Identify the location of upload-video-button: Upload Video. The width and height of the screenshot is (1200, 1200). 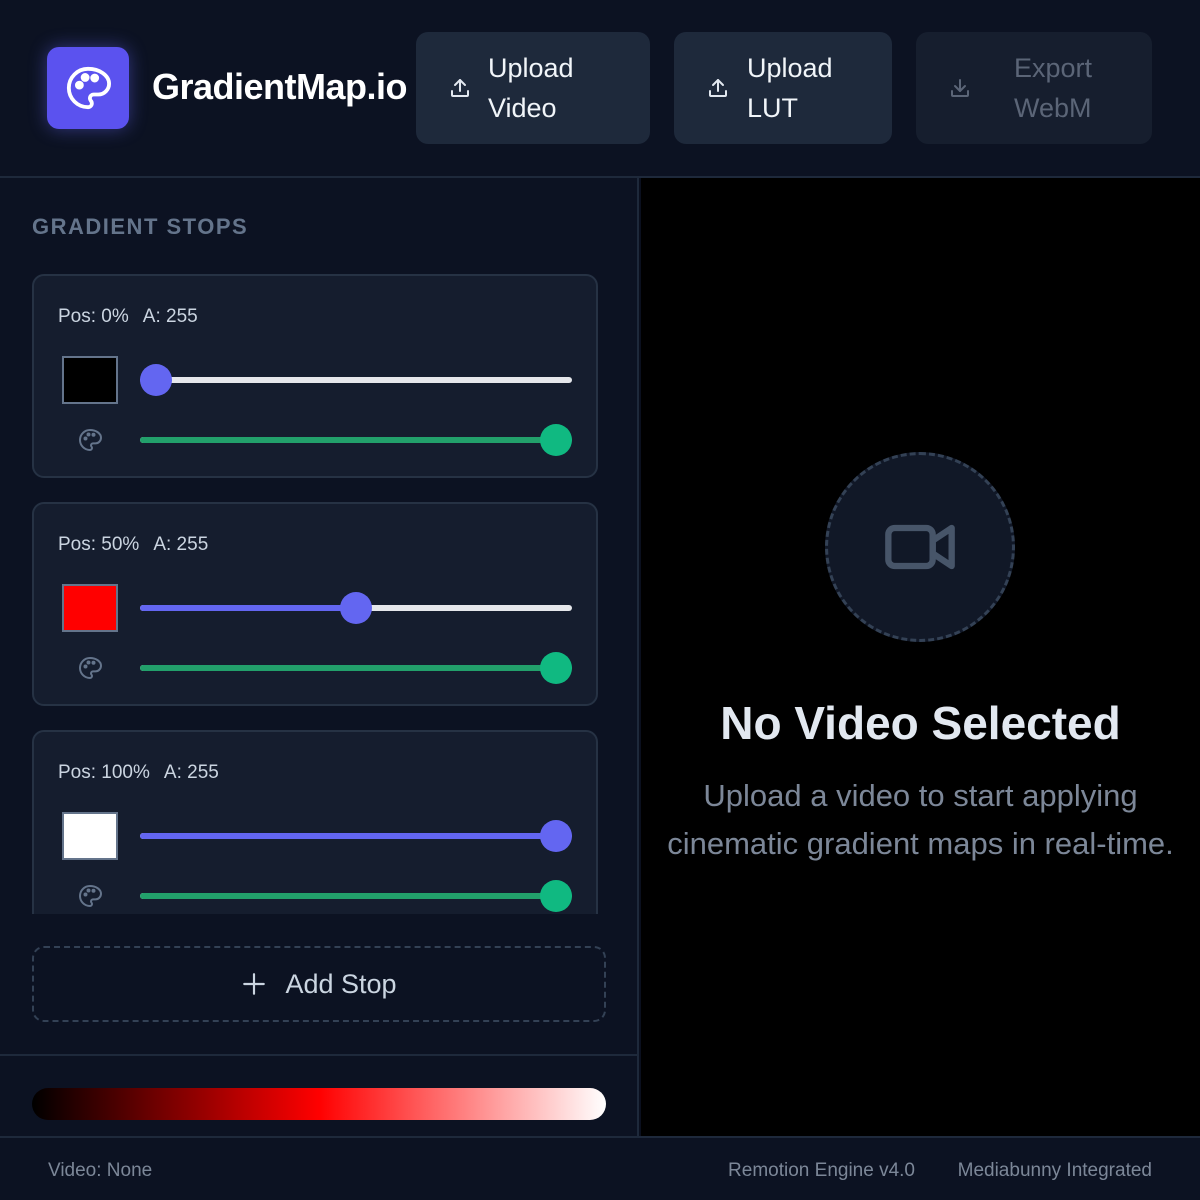
(533, 88).